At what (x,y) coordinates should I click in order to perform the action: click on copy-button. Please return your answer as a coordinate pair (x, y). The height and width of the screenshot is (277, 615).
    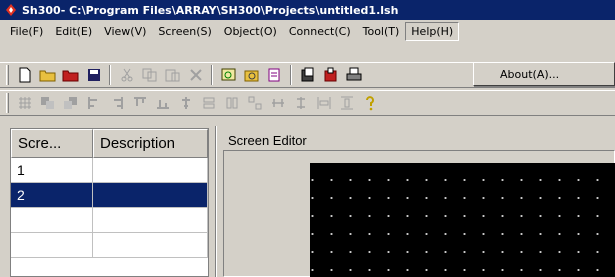
    Looking at the image, I should click on (149, 75).